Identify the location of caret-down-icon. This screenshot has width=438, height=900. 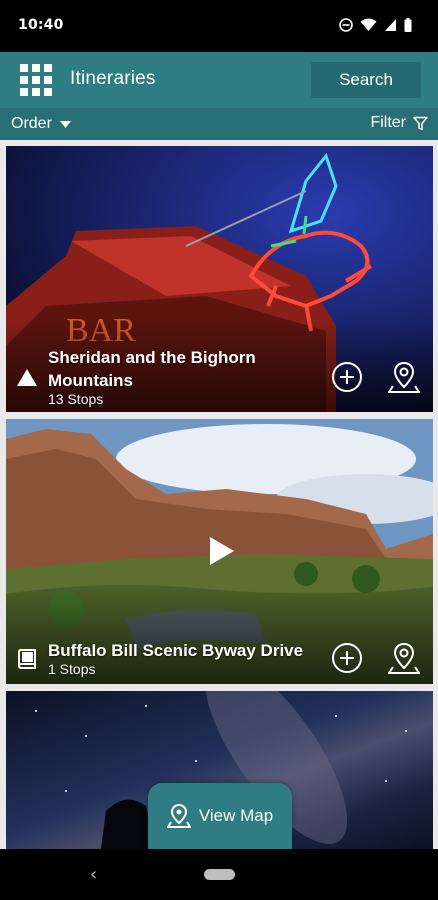
(65, 124).